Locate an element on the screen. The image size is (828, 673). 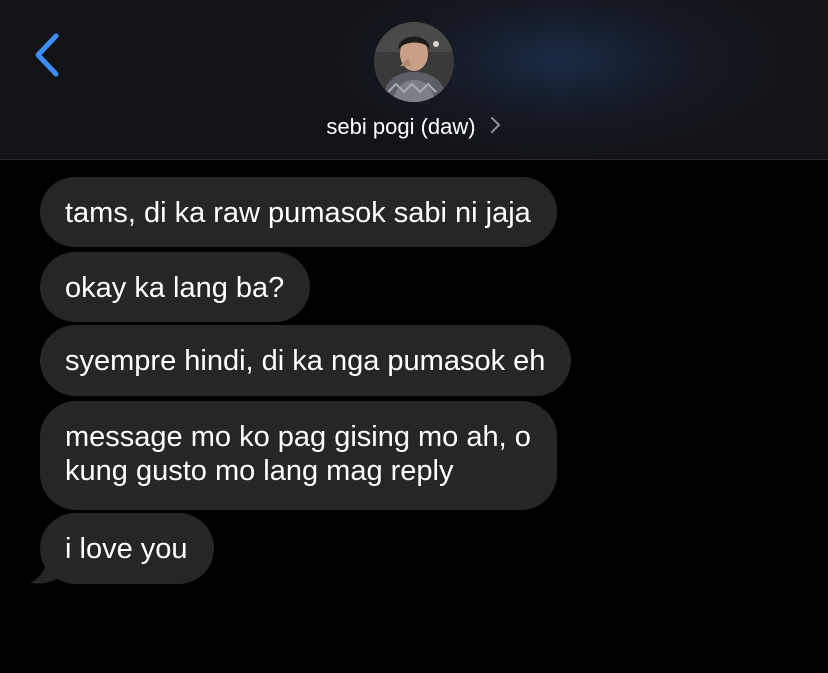
contact-photo is located at coordinates (414, 62).